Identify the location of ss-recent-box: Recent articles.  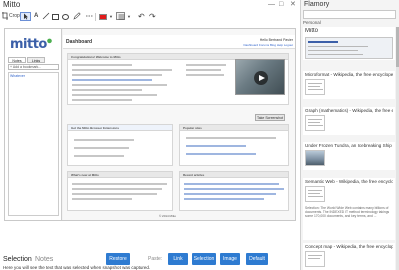
(234, 191).